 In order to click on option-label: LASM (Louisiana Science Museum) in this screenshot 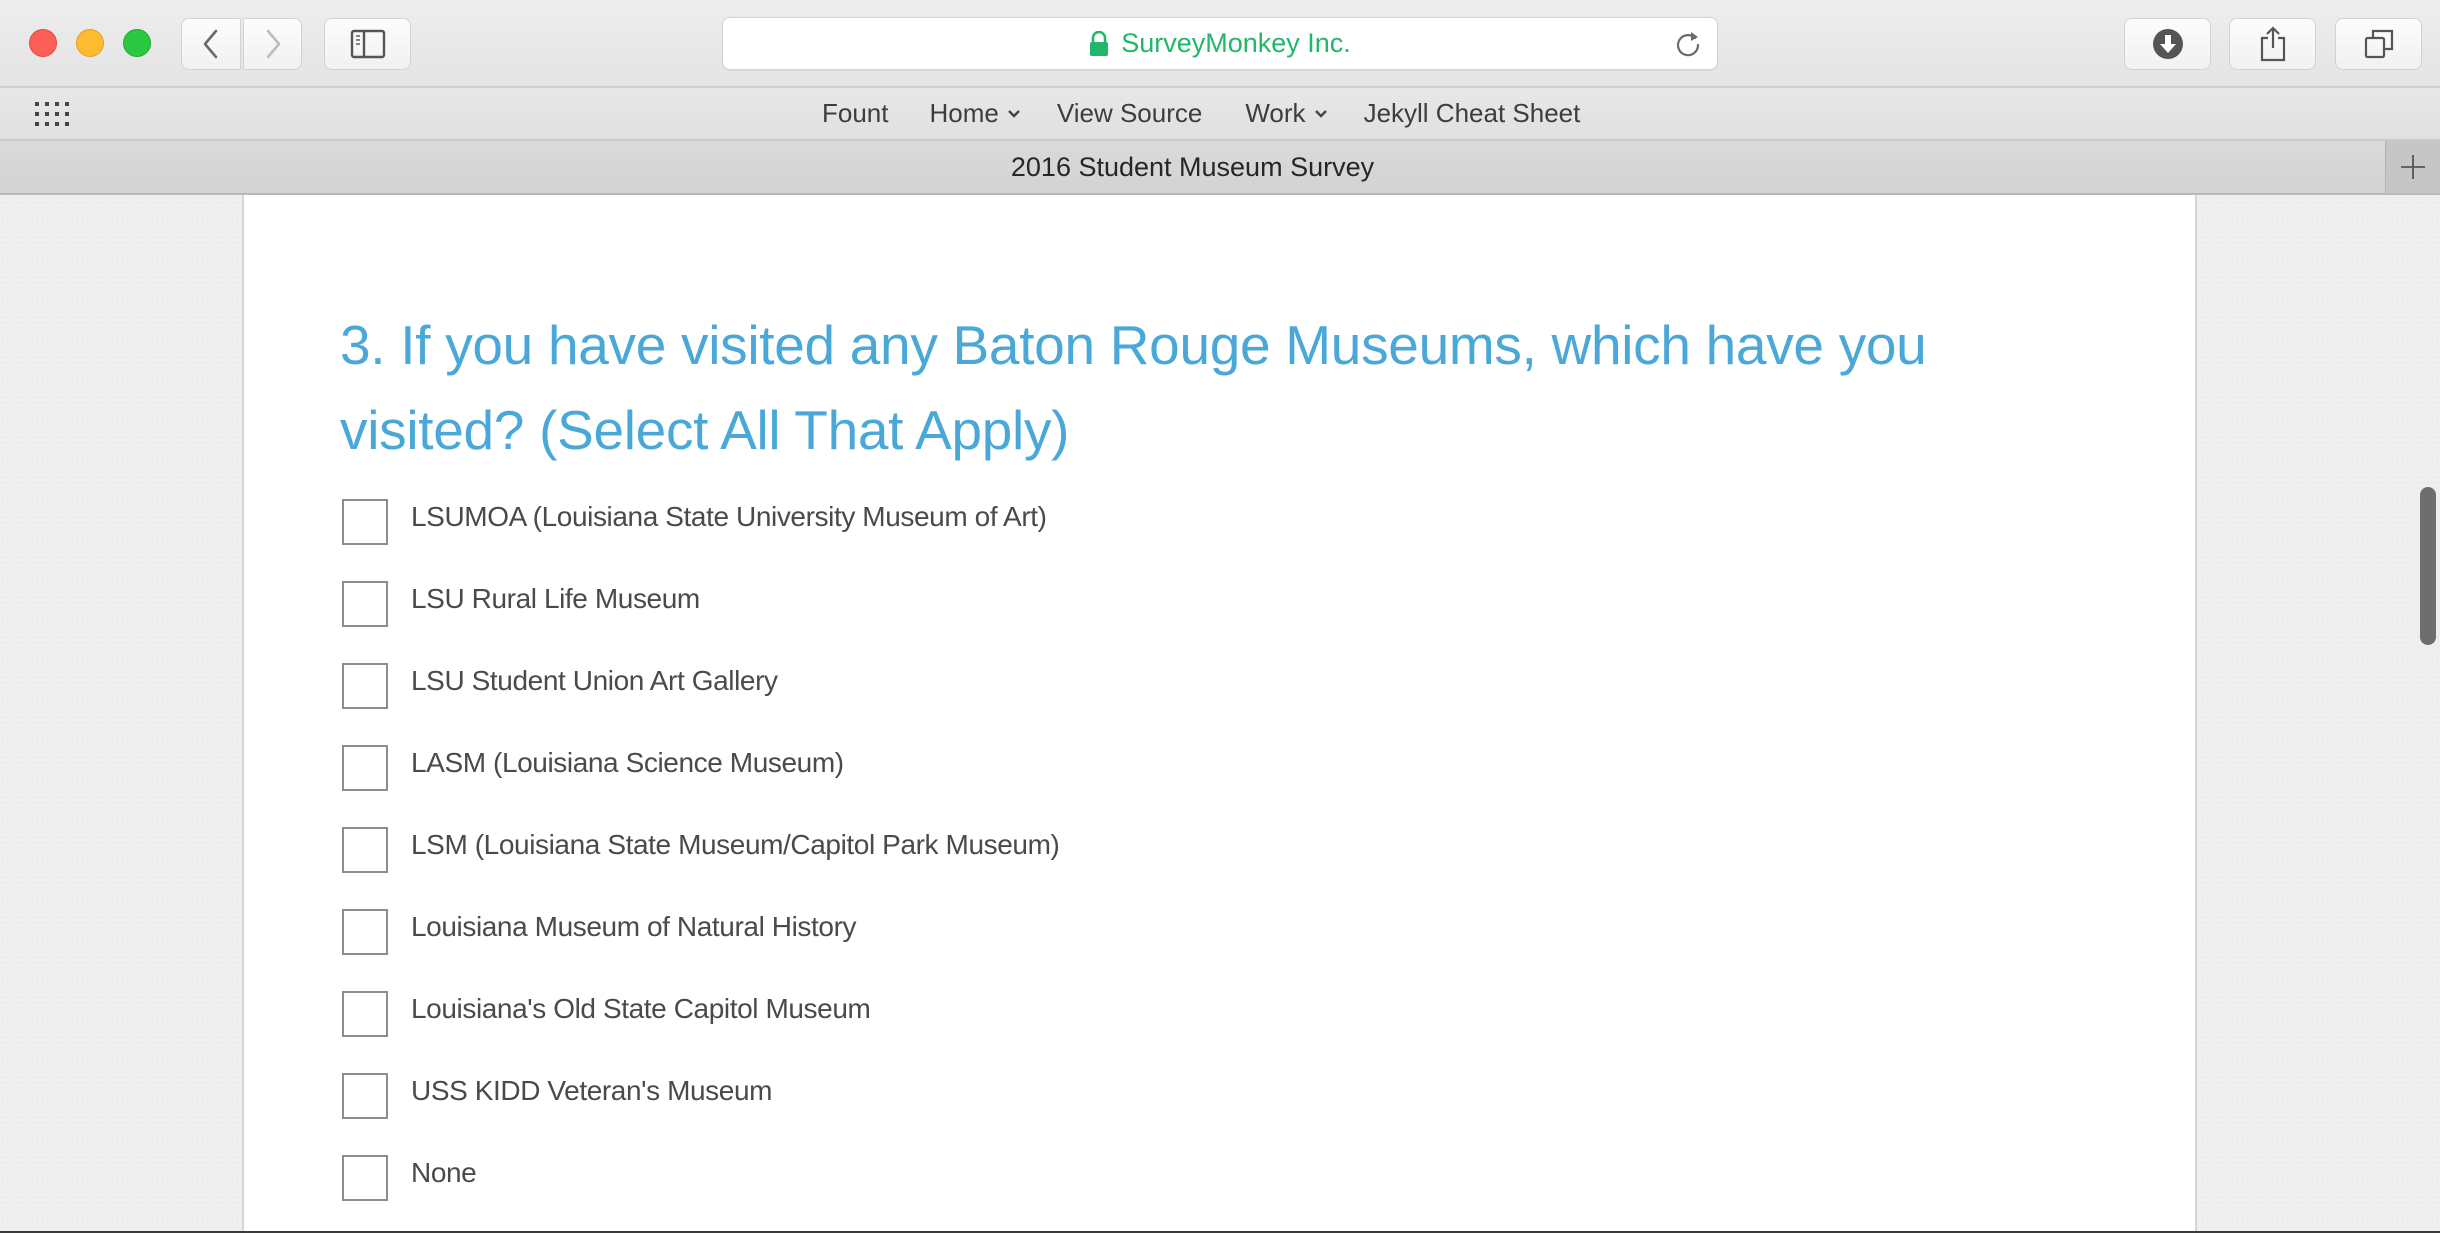, I will do `click(627, 762)`.